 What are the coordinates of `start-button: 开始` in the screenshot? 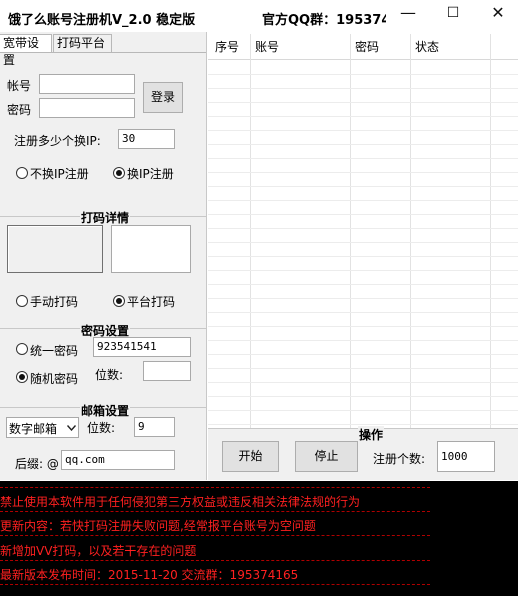 It's located at (250, 456).